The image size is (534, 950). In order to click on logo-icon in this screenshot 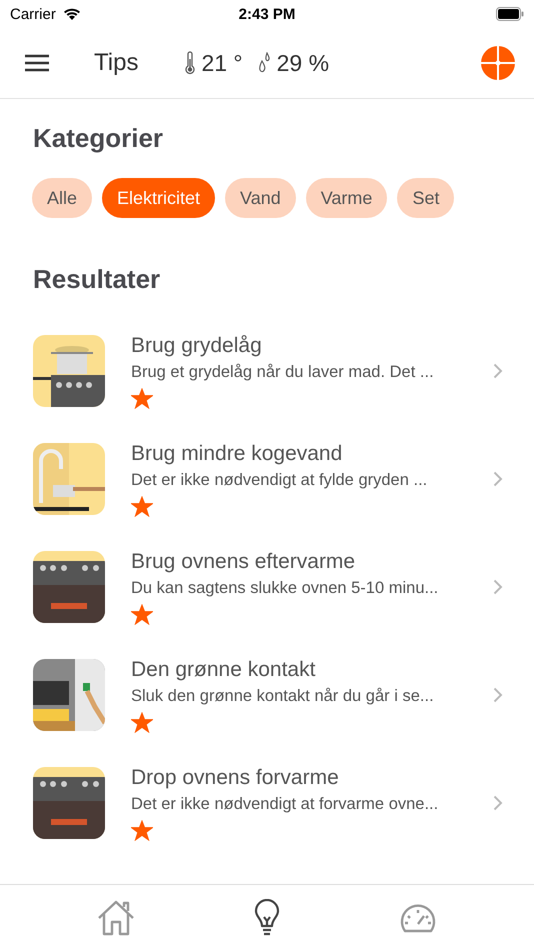, I will do `click(498, 63)`.